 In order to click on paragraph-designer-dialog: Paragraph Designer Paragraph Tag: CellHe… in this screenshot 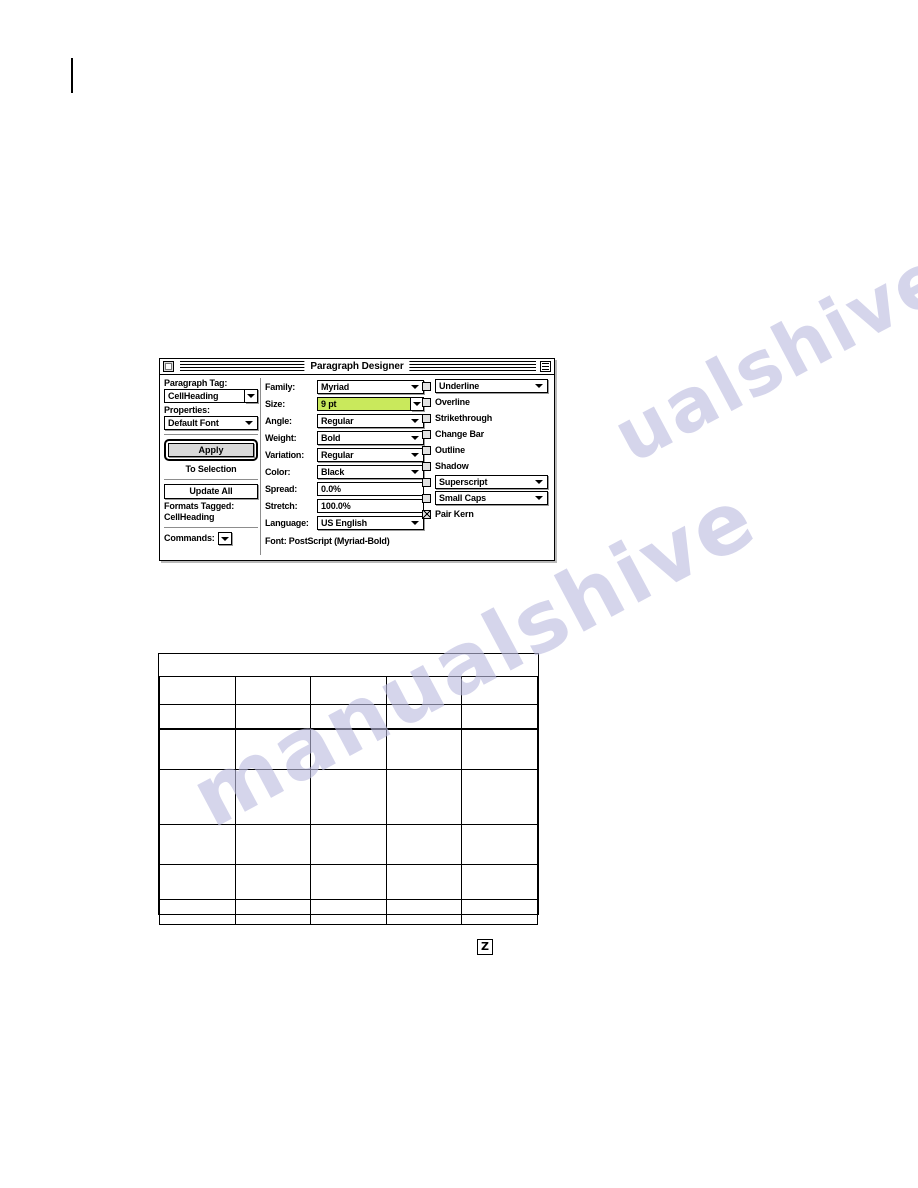, I will do `click(357, 459)`.